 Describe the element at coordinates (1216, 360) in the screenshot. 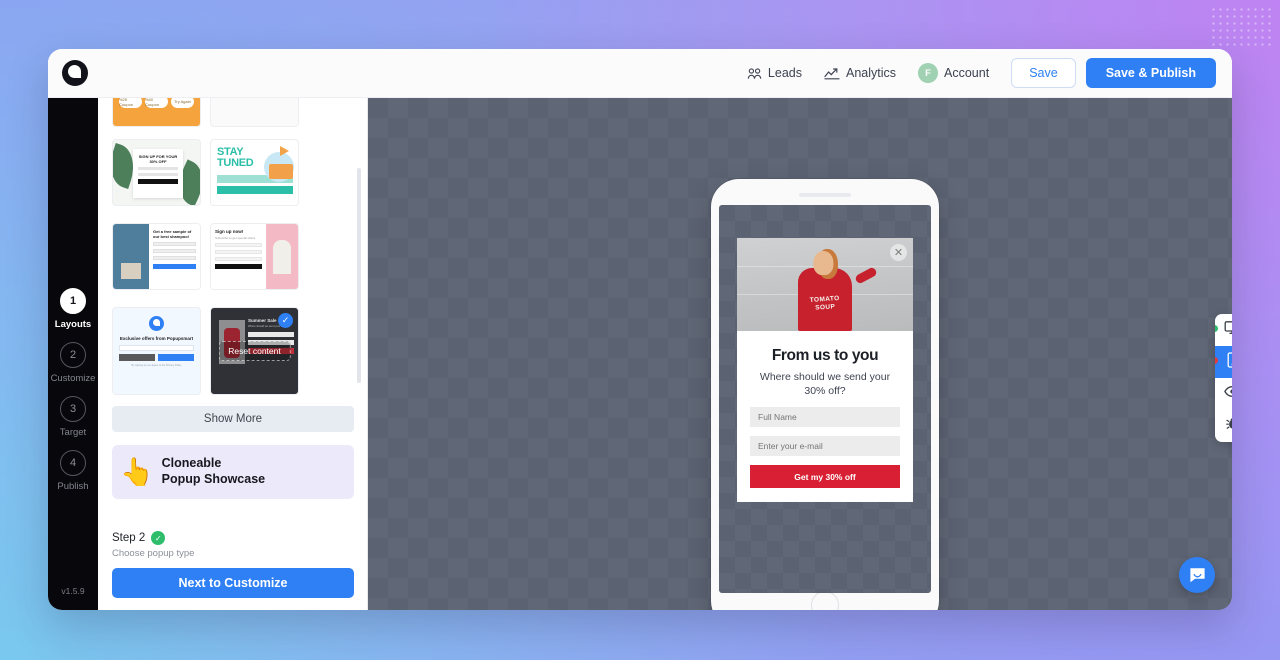

I see `mobile-status-dot` at that location.